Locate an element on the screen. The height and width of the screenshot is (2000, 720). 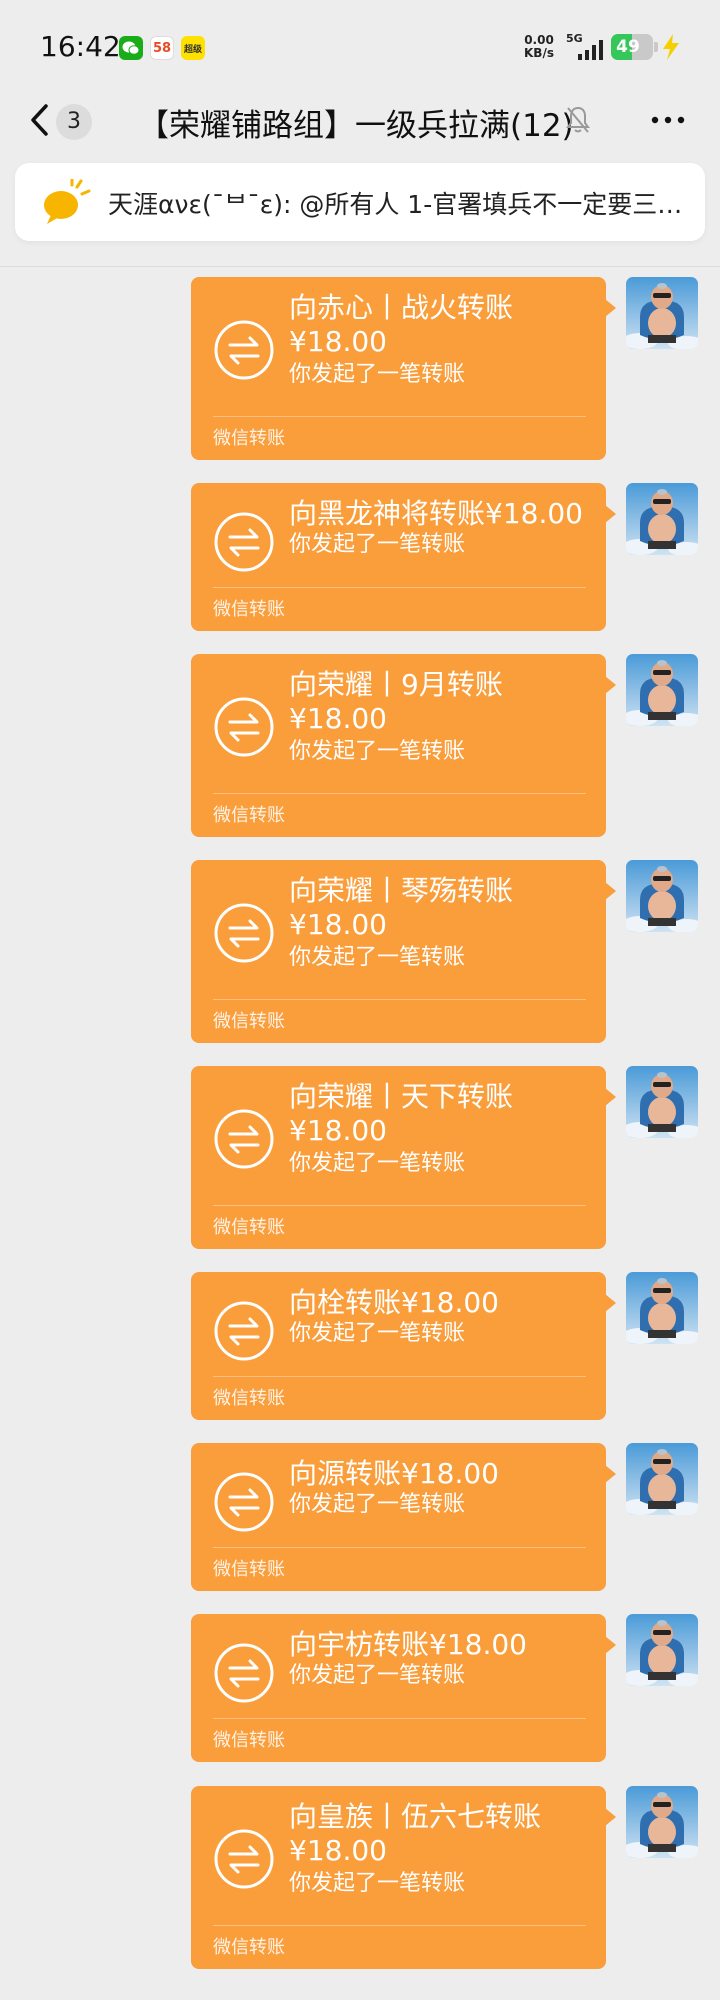
transfer-bubble: 向宇枋转账¥18.00 你发起了一笔转账微信转账 is located at coordinates (403, 1688).